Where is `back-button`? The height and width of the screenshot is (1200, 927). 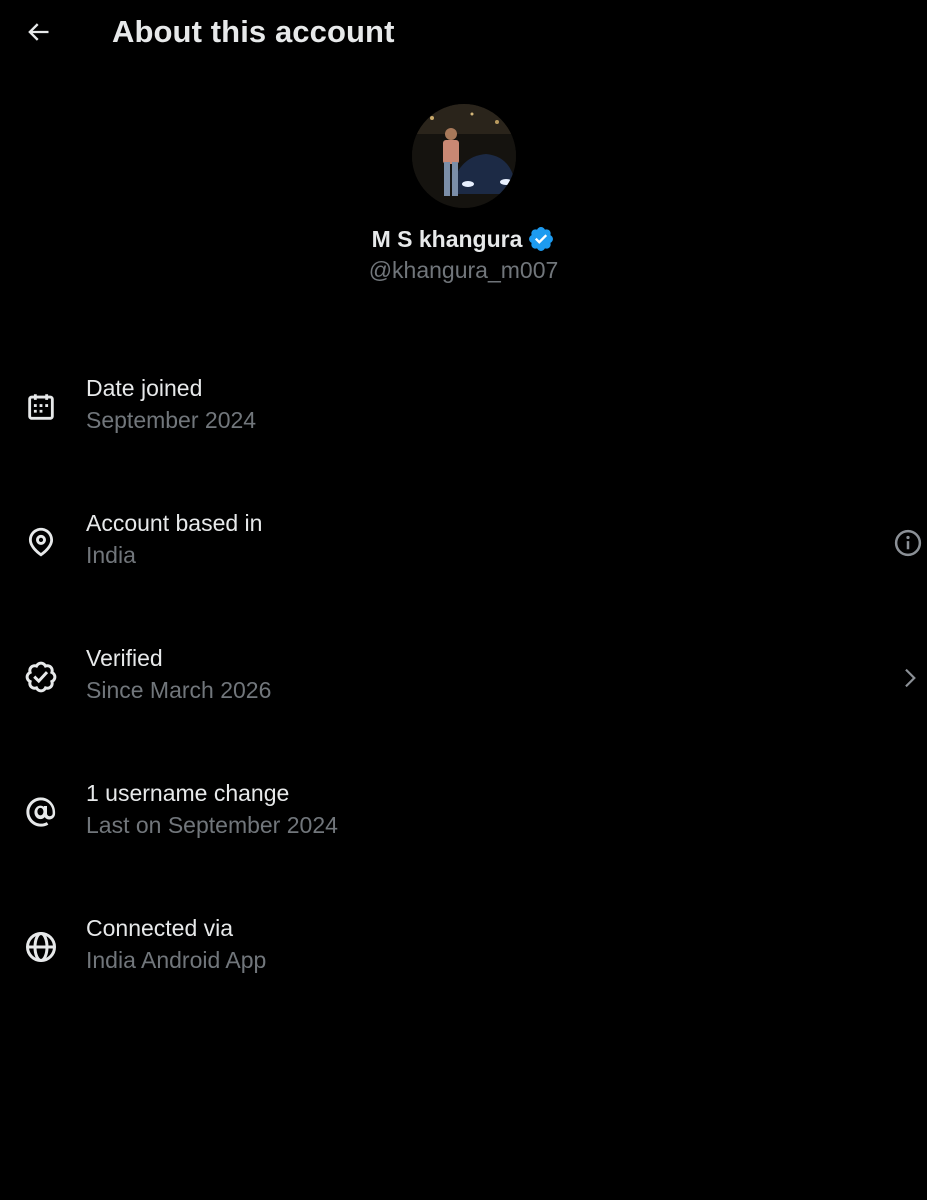 back-button is located at coordinates (38, 32).